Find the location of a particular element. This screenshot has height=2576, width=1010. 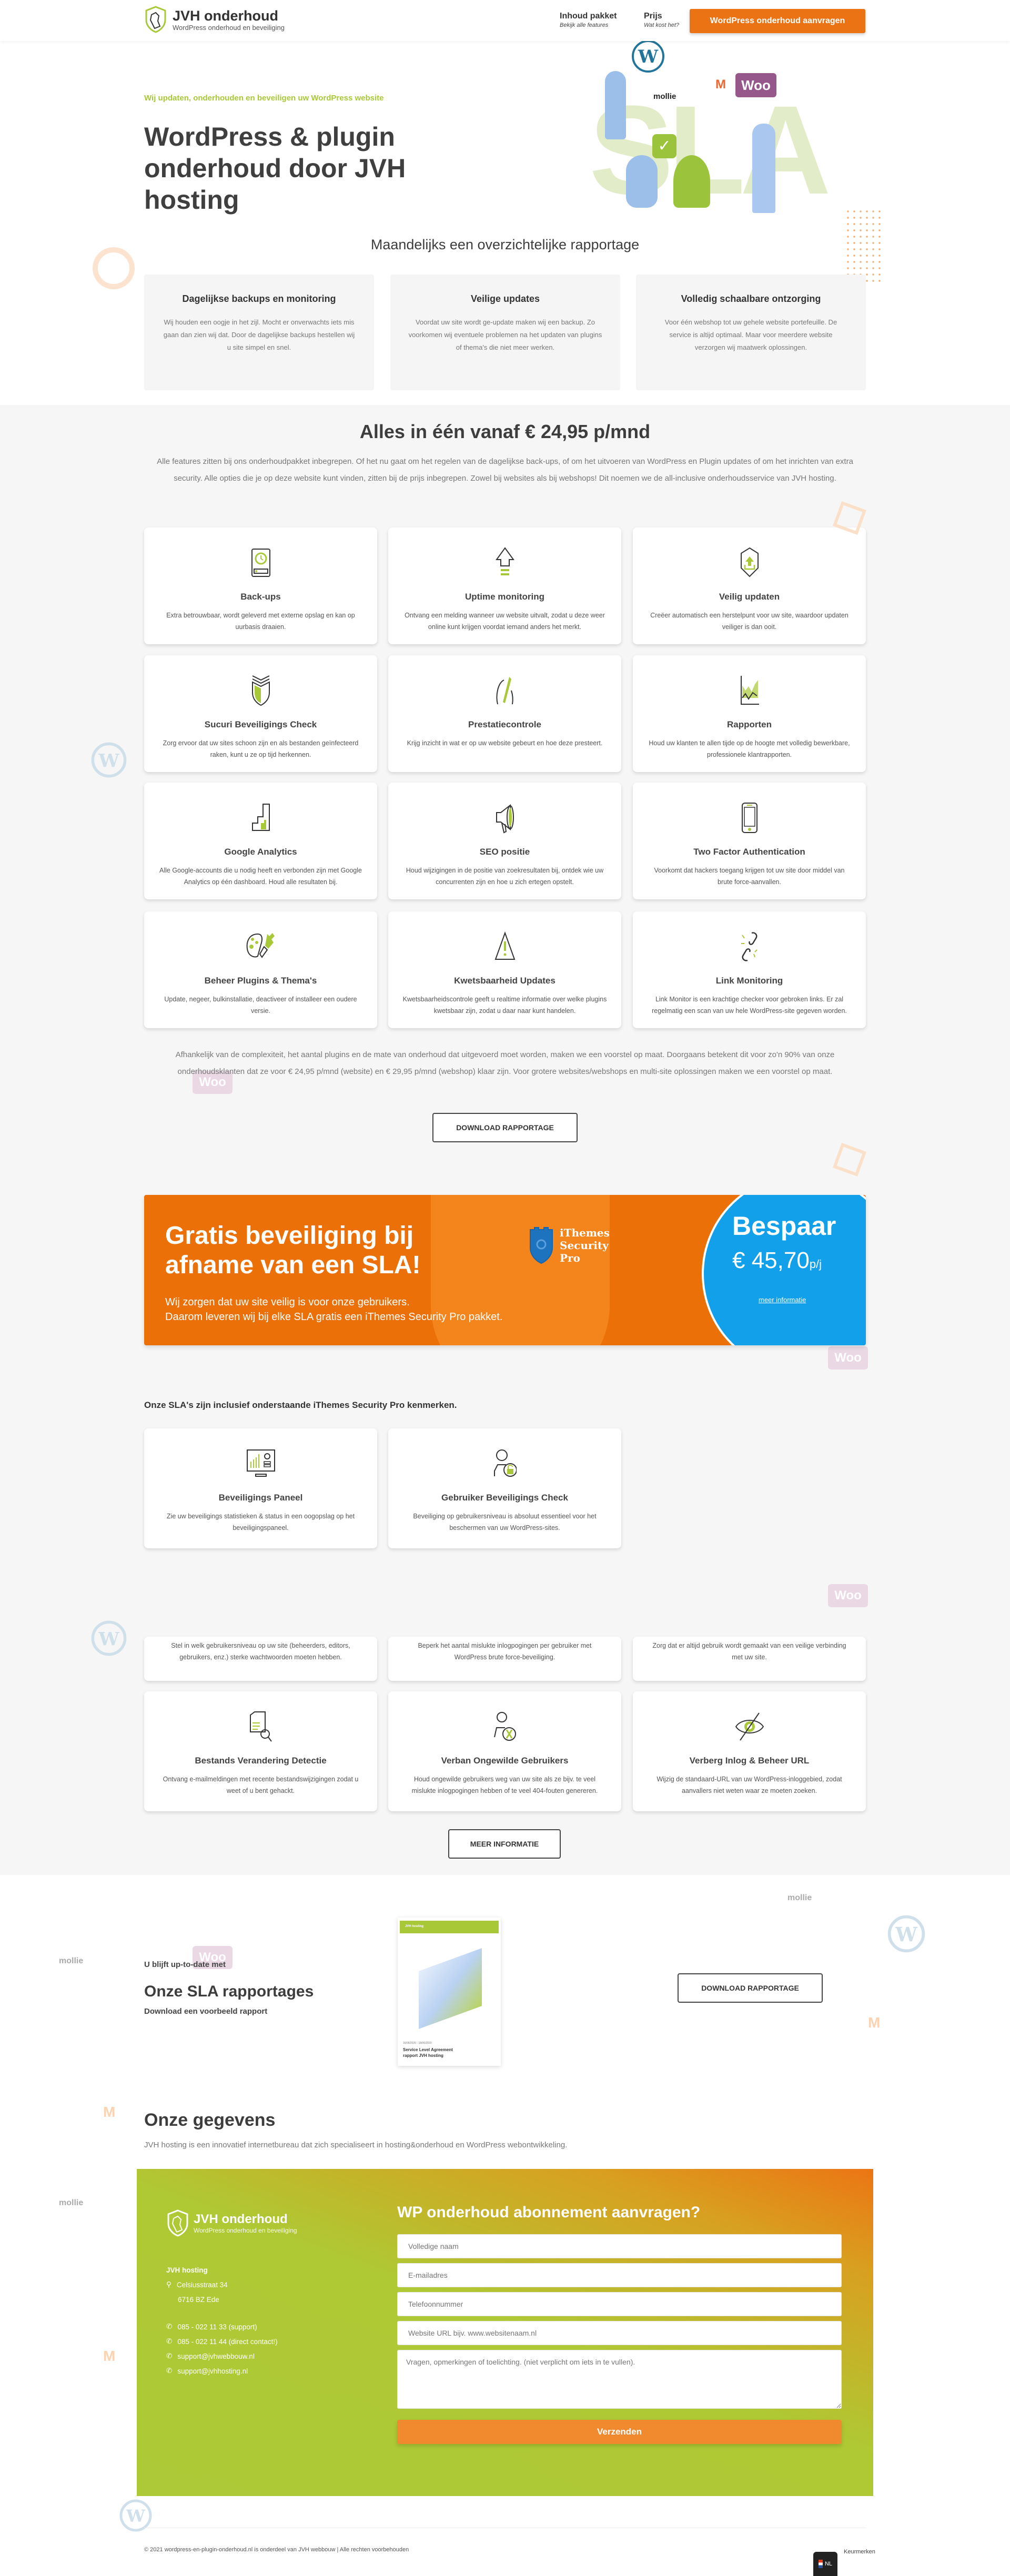

phone-support: ✆ 085 - 022 11 33 (support) is located at coordinates (222, 2327).